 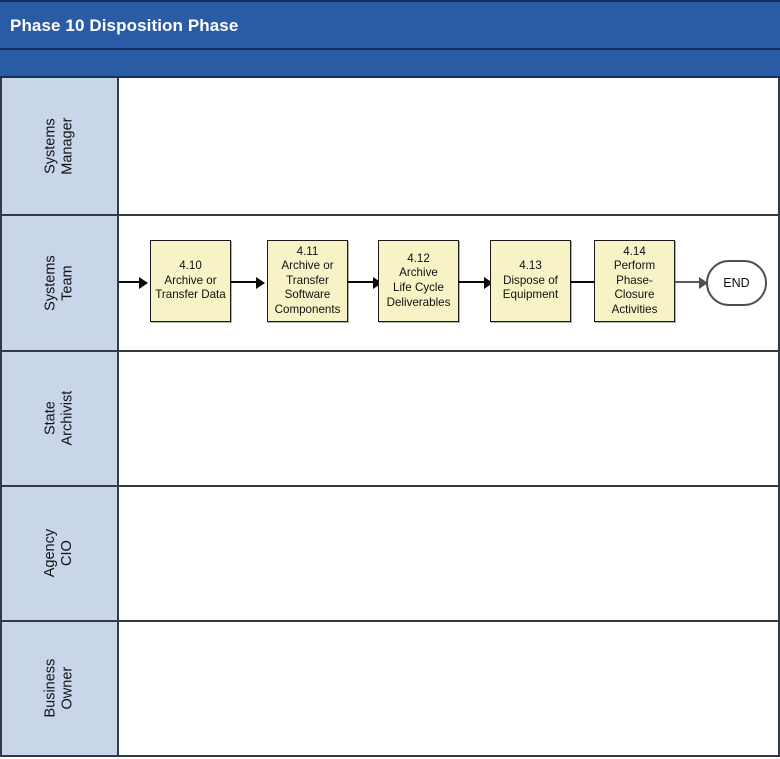 What do you see at coordinates (67, 553) in the screenshot?
I see `swimlane-label-line2: CIO` at bounding box center [67, 553].